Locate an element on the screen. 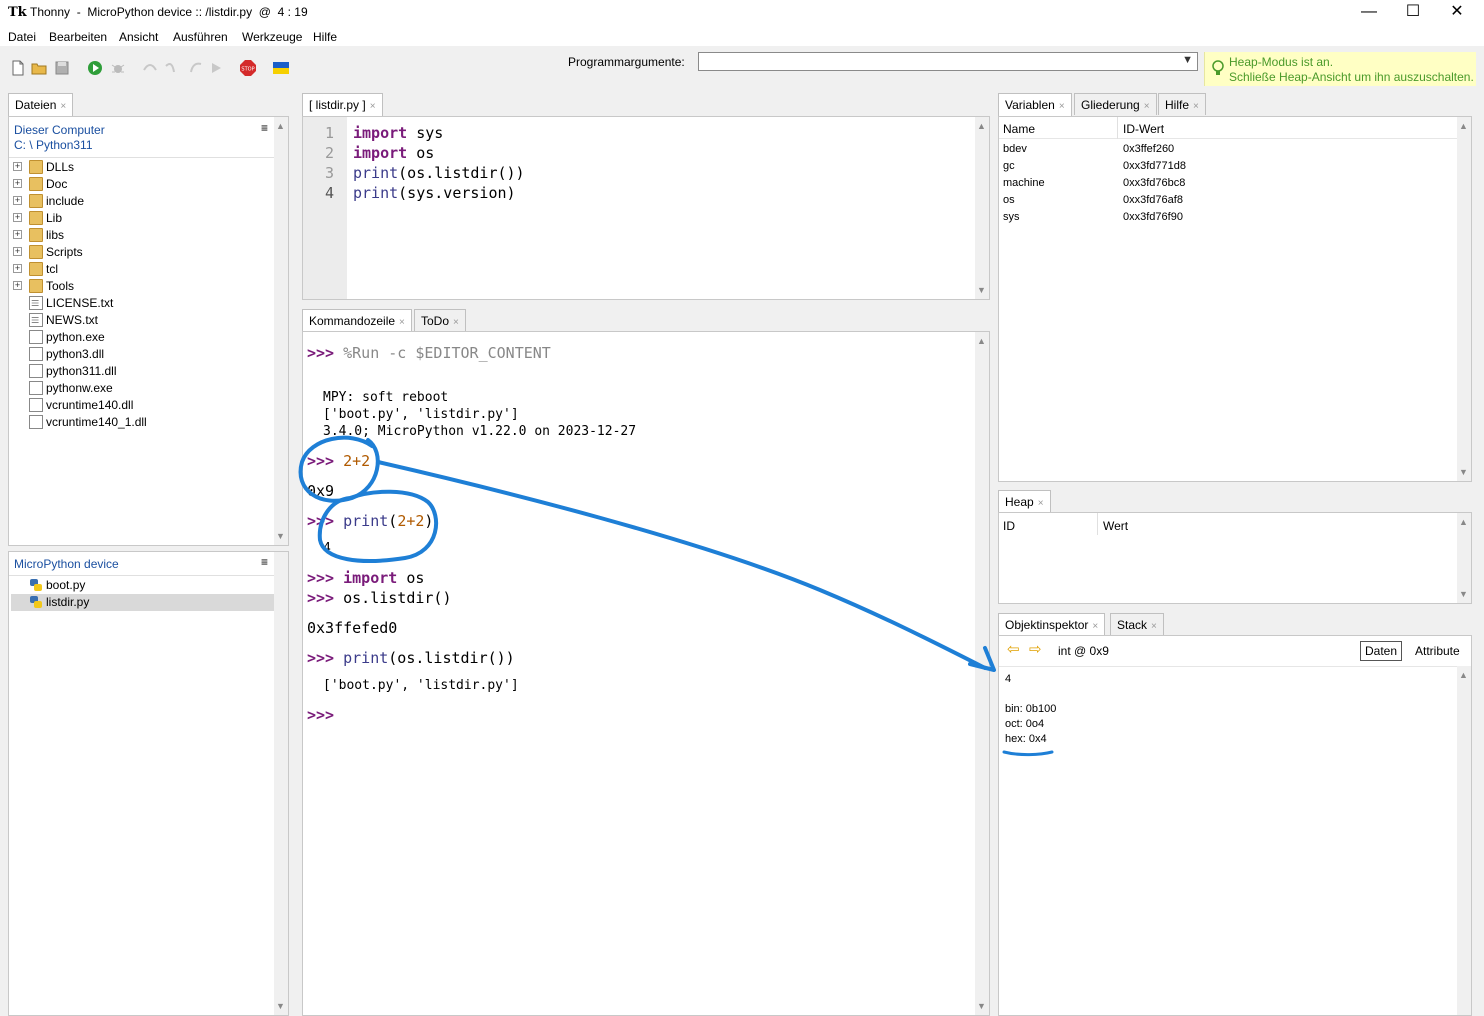  col-wert: Wert is located at coordinates (1115, 526).